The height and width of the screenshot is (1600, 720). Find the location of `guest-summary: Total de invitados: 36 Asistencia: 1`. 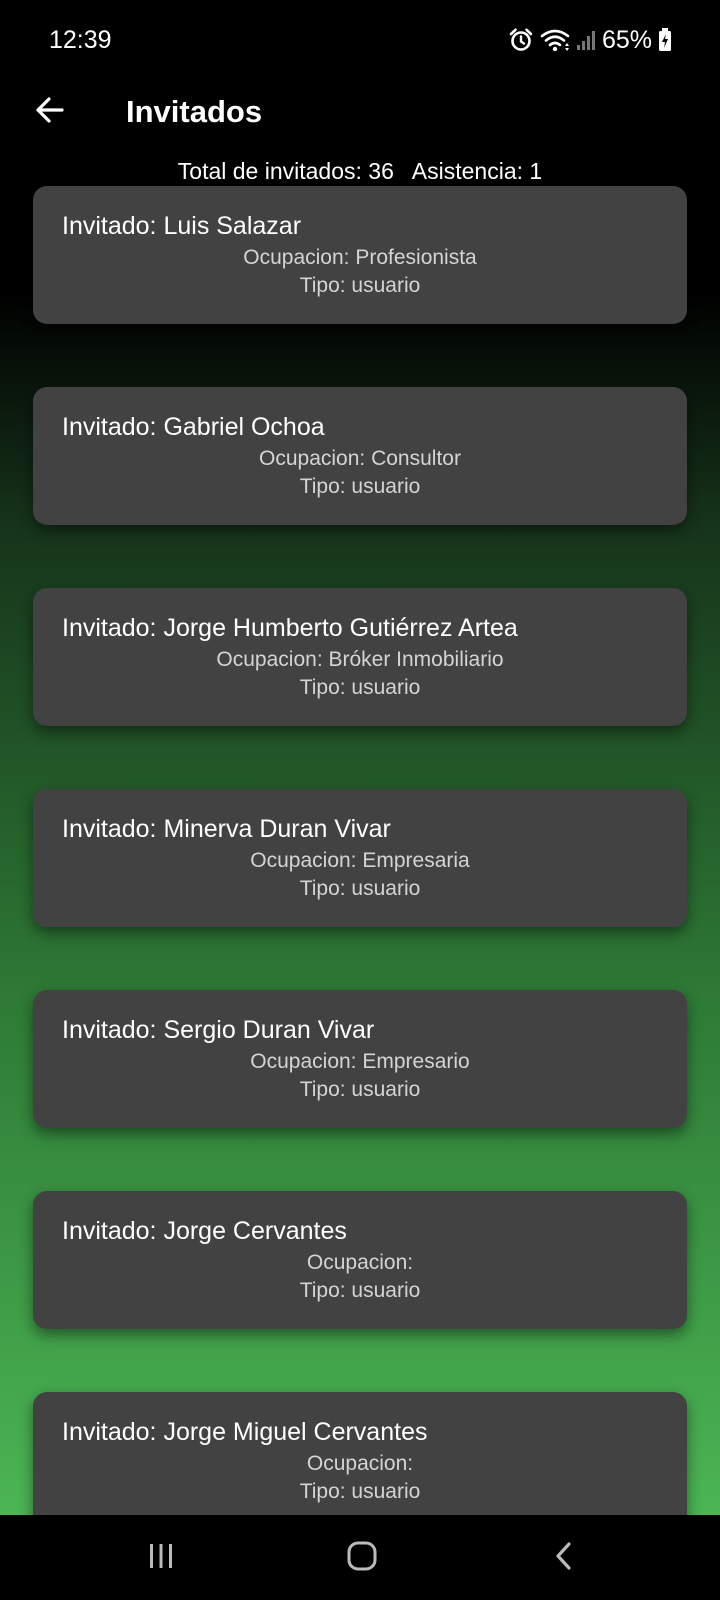

guest-summary: Total de invitados: 36 Asistencia: 1 is located at coordinates (360, 171).